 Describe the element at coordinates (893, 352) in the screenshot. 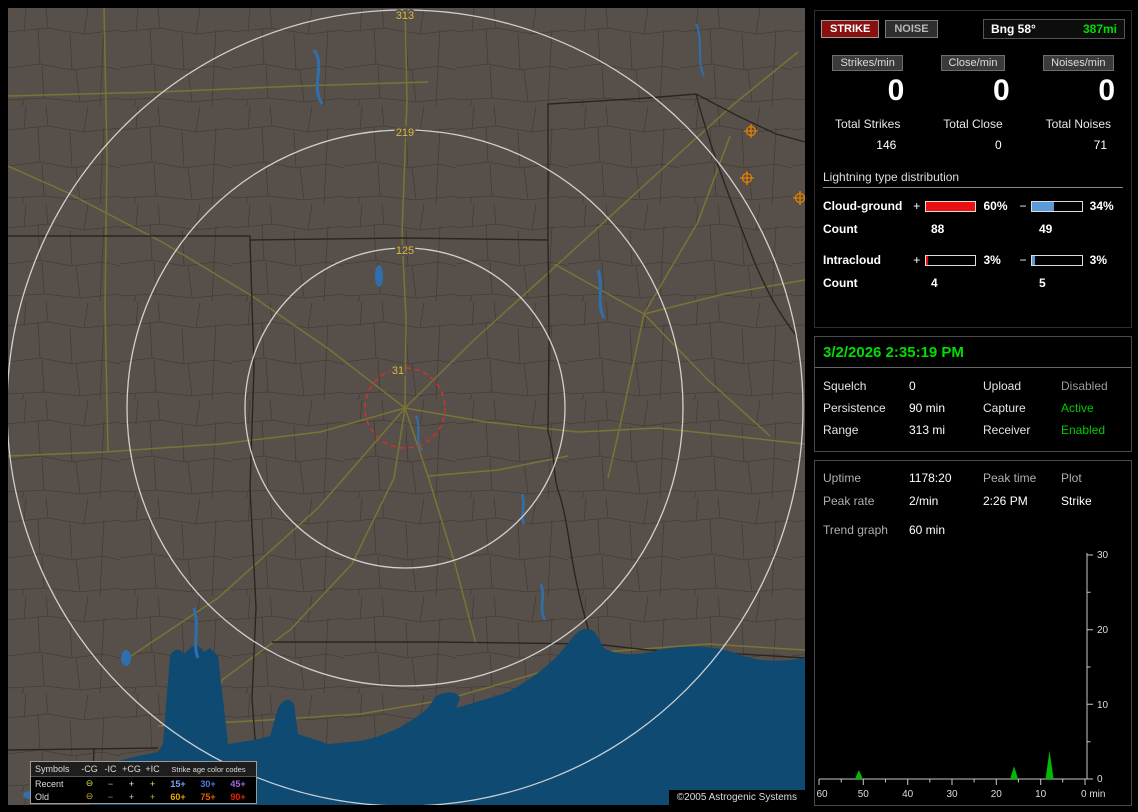

I see `datetime-display: 3/2/2026 2:35:19 PM` at that location.